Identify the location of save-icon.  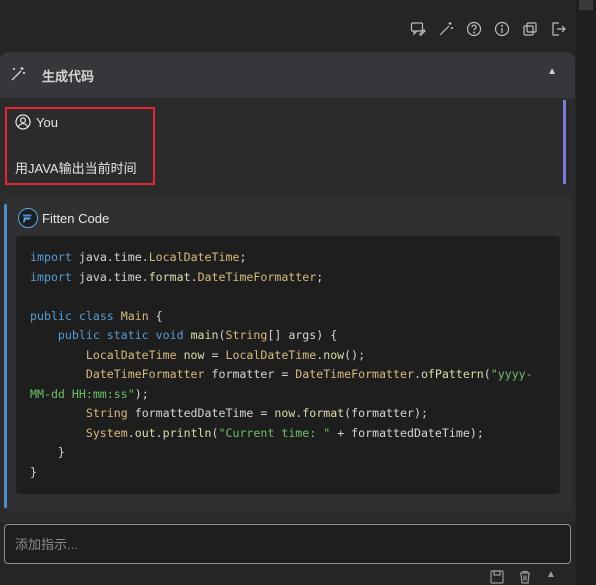
(497, 577).